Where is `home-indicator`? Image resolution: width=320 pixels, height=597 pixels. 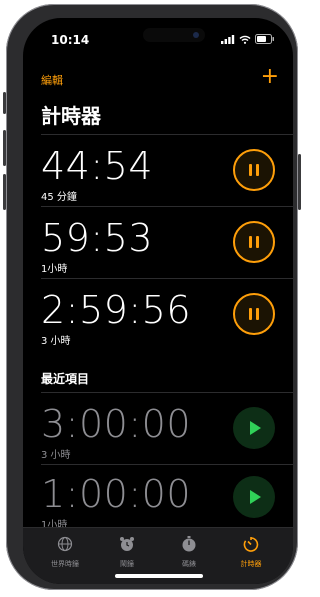 home-indicator is located at coordinates (159, 576).